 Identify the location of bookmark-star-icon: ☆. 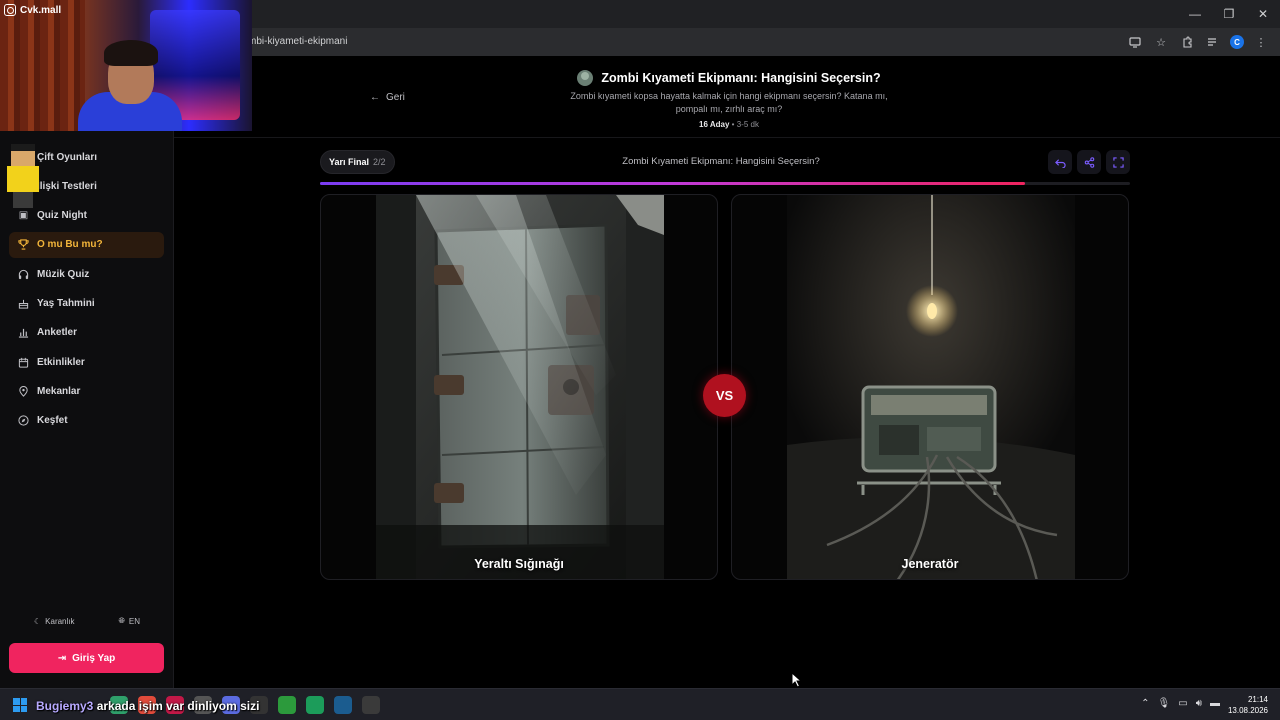
(1161, 42).